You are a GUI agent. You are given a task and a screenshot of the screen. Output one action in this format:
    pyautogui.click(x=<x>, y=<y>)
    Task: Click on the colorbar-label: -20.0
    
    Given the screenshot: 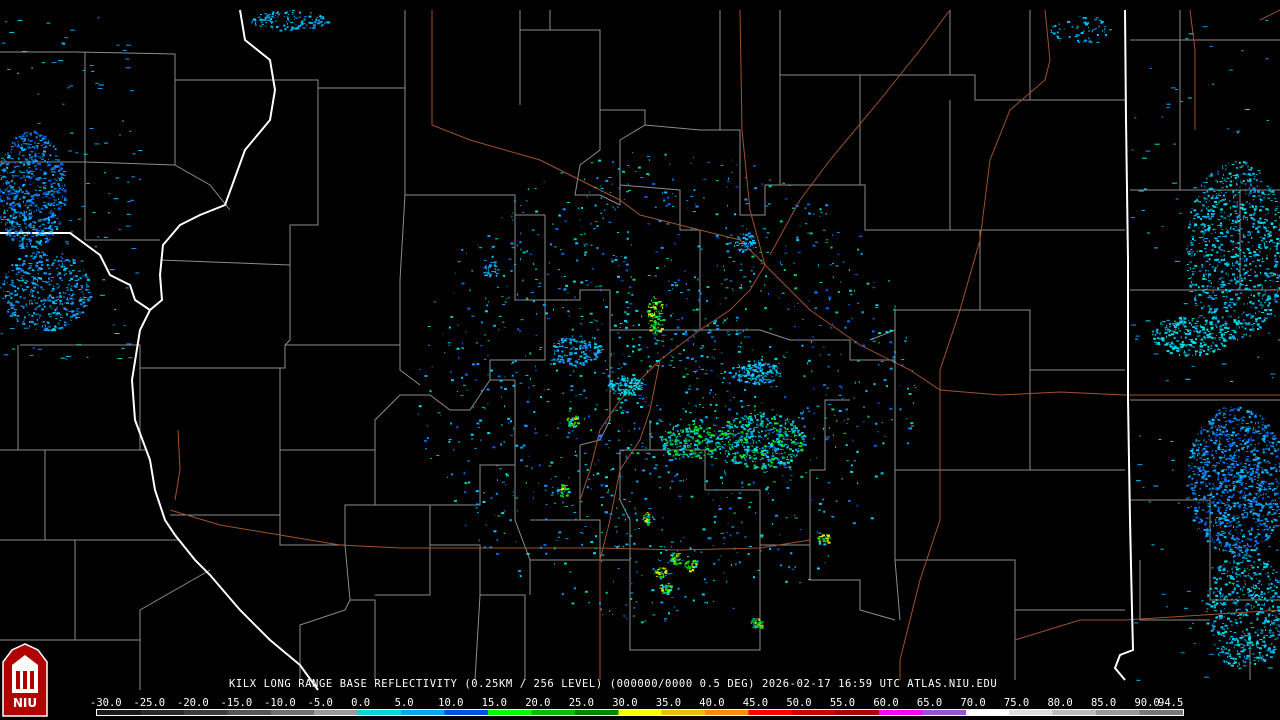 What is the action you would take?
    pyautogui.click(x=193, y=703)
    